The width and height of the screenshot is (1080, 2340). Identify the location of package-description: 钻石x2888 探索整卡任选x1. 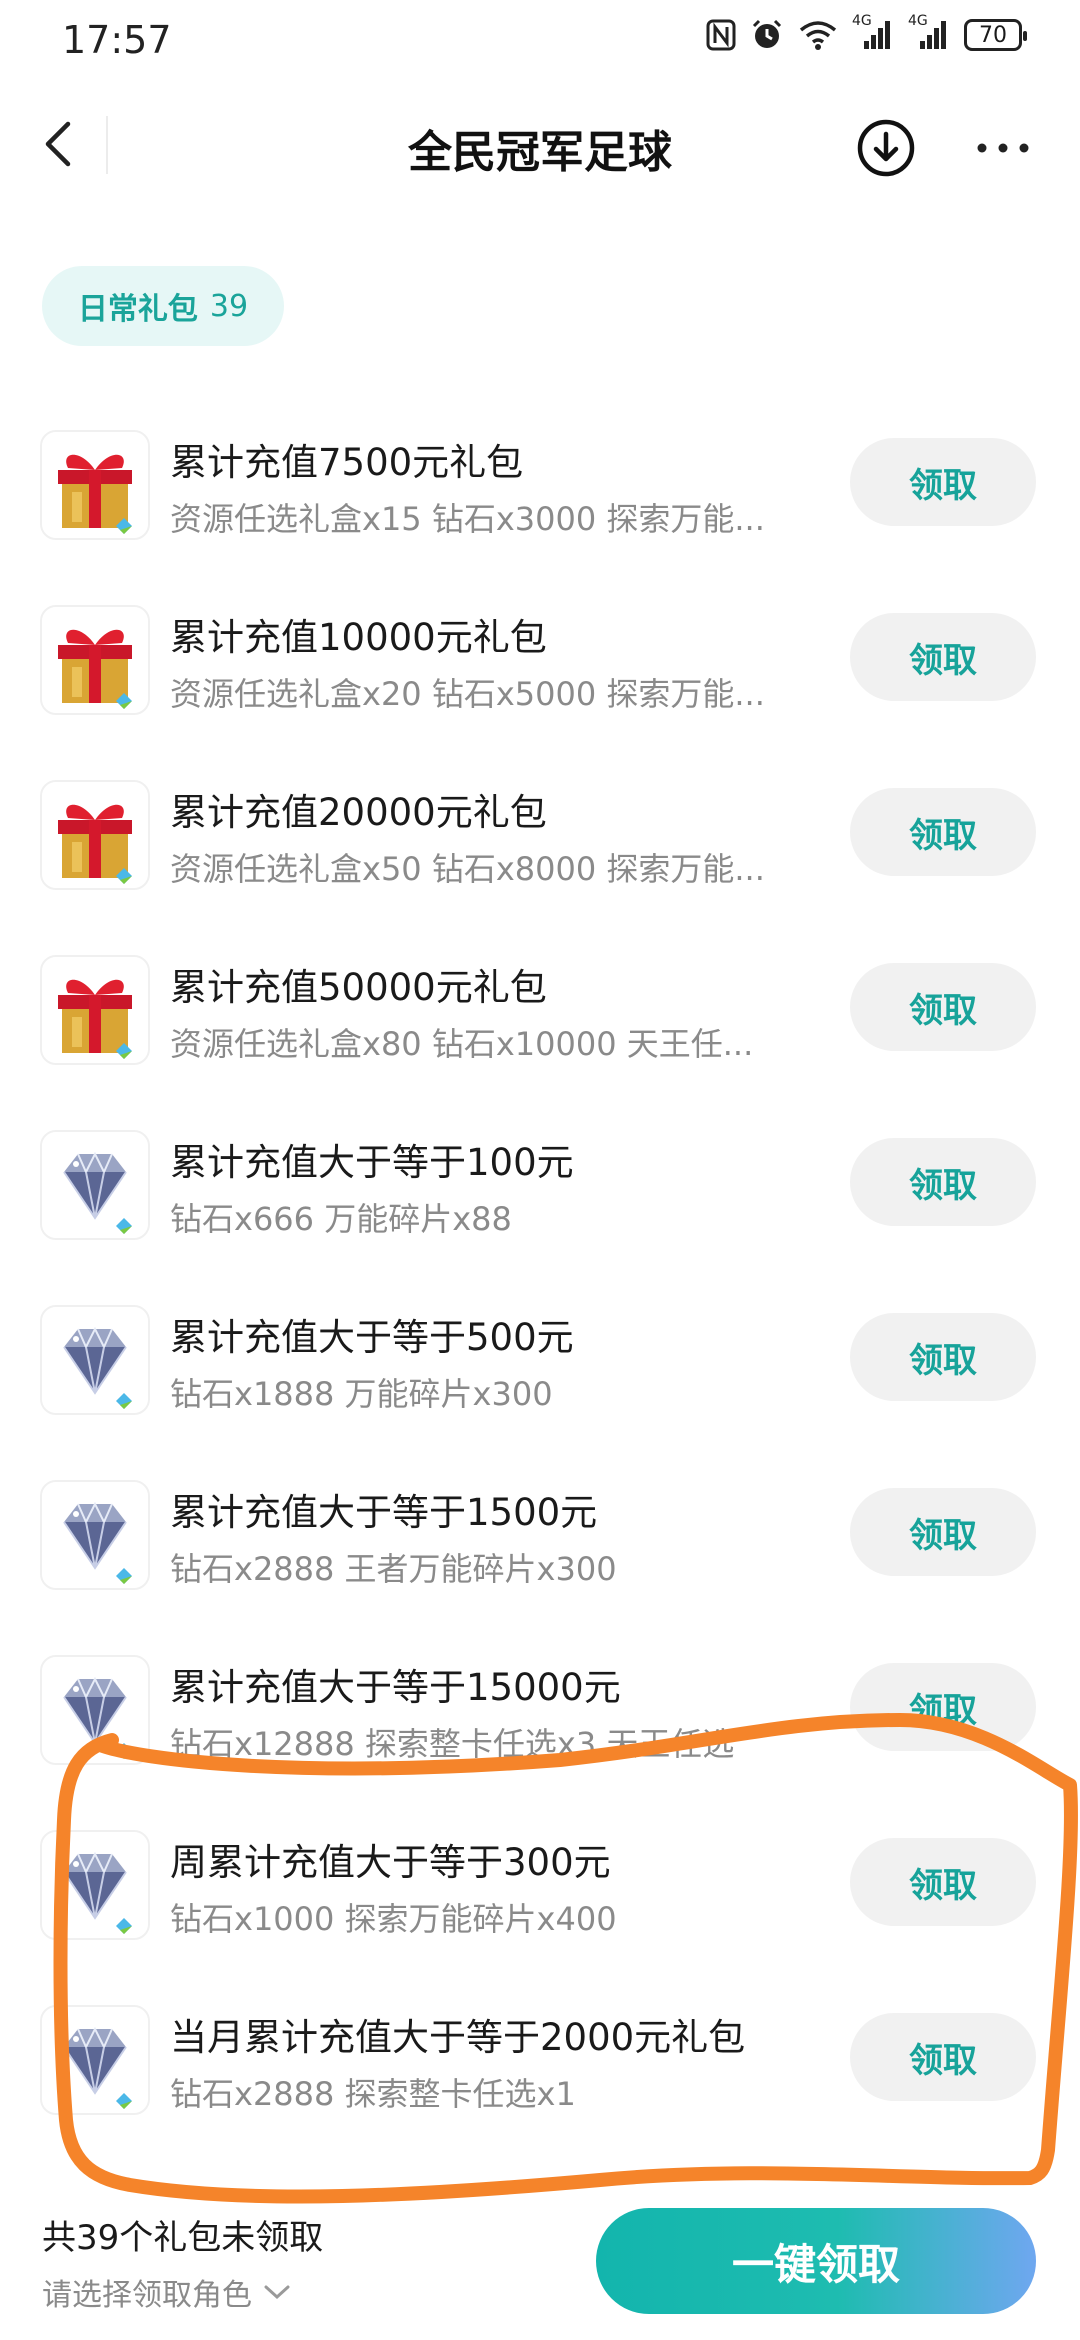
(373, 2094).